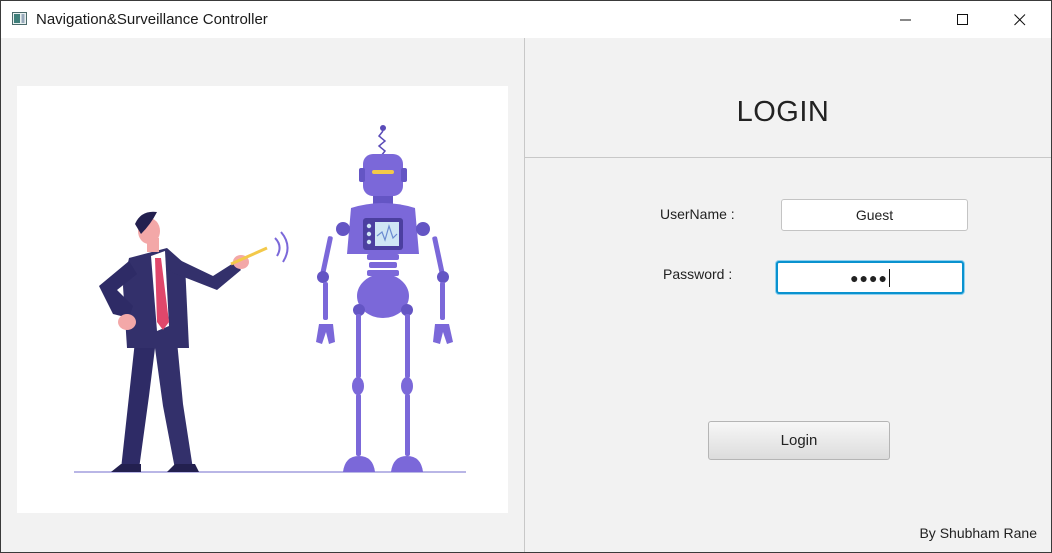 The height and width of the screenshot is (553, 1052). Describe the element at coordinates (889, 277) in the screenshot. I see `text-caret` at that location.